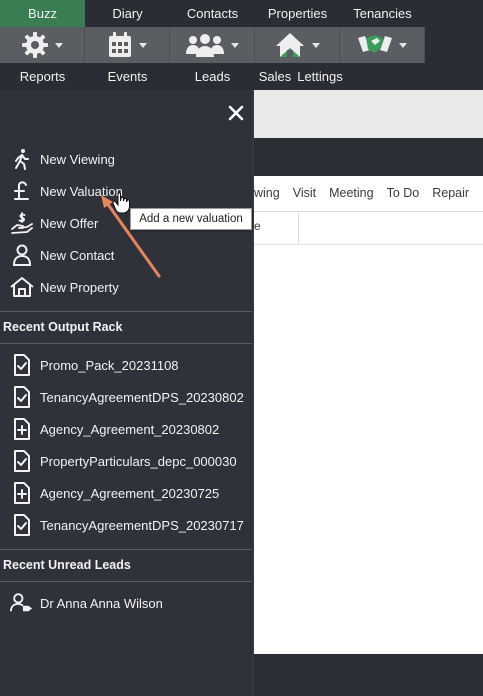 Image resolution: width=483 pixels, height=696 pixels. I want to click on new-viewing-label: New Viewing, so click(77, 159).